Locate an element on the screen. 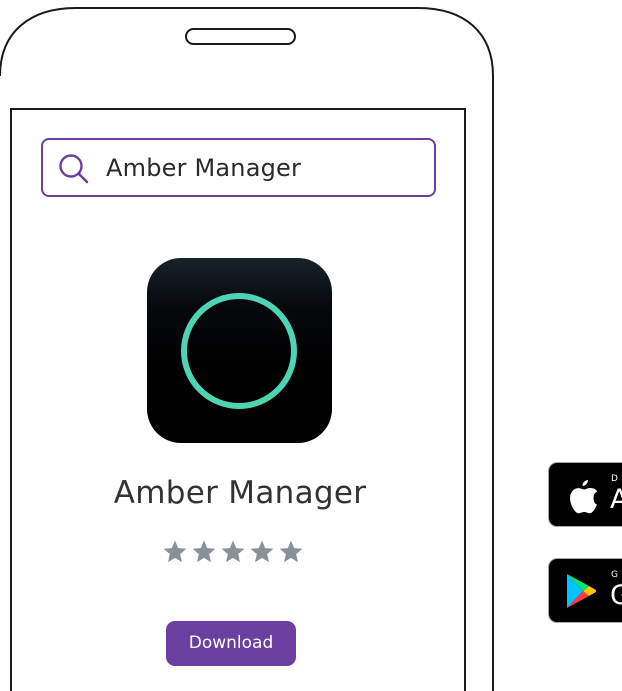  google-play-badge: G G is located at coordinates (585, 590).